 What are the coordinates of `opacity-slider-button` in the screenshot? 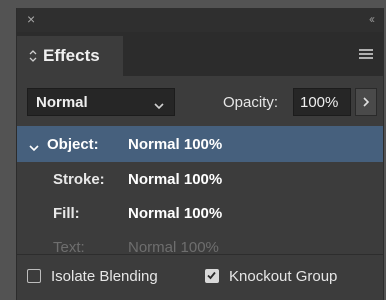 It's located at (366, 102).